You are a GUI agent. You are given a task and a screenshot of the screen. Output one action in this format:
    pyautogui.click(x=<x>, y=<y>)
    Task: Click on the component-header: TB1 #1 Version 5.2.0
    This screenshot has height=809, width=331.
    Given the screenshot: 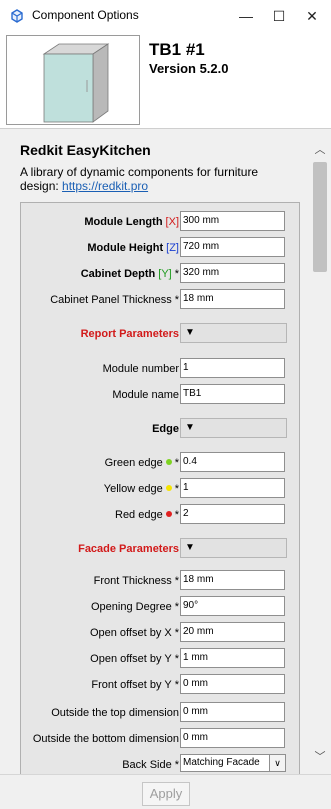 What is the action you would take?
    pyautogui.click(x=165, y=80)
    